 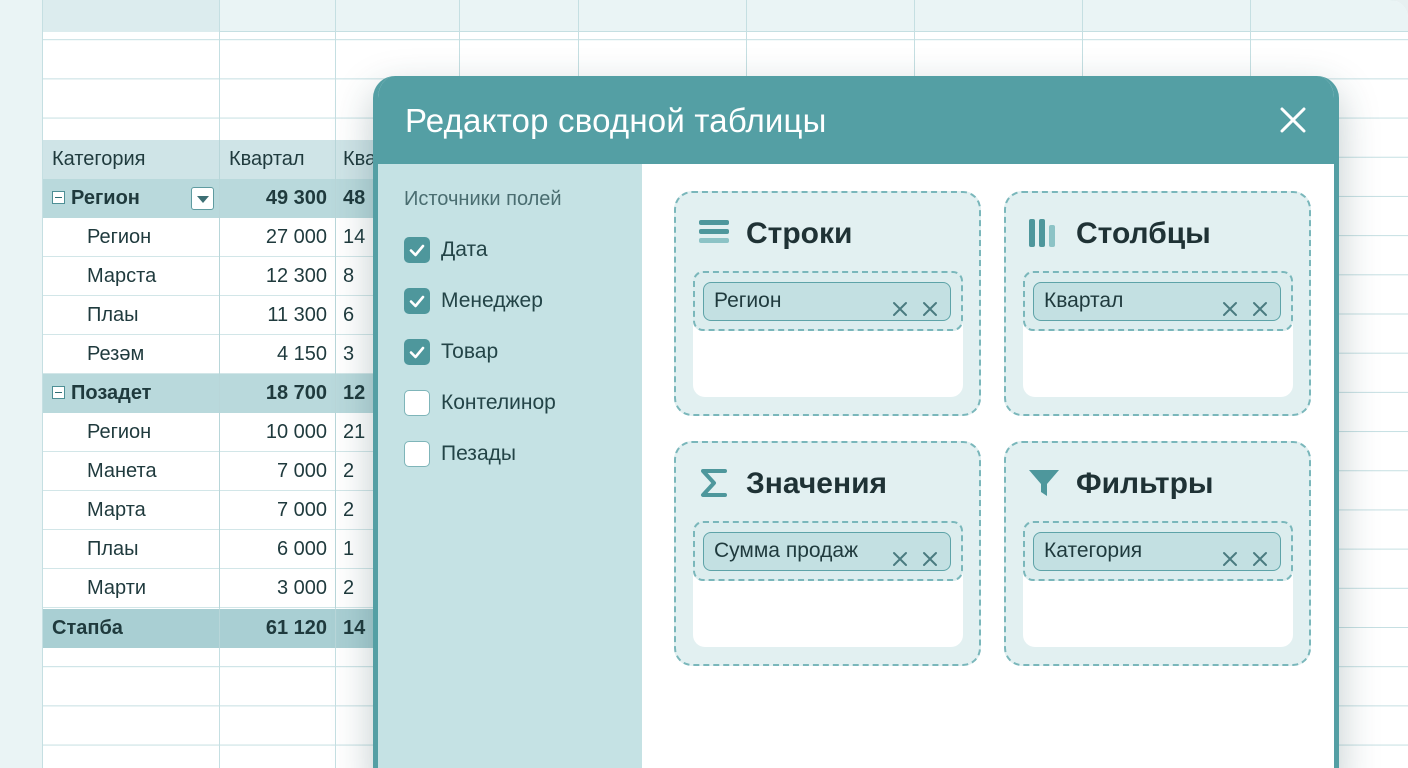 I want to click on filter-icon, so click(x=1044, y=483).